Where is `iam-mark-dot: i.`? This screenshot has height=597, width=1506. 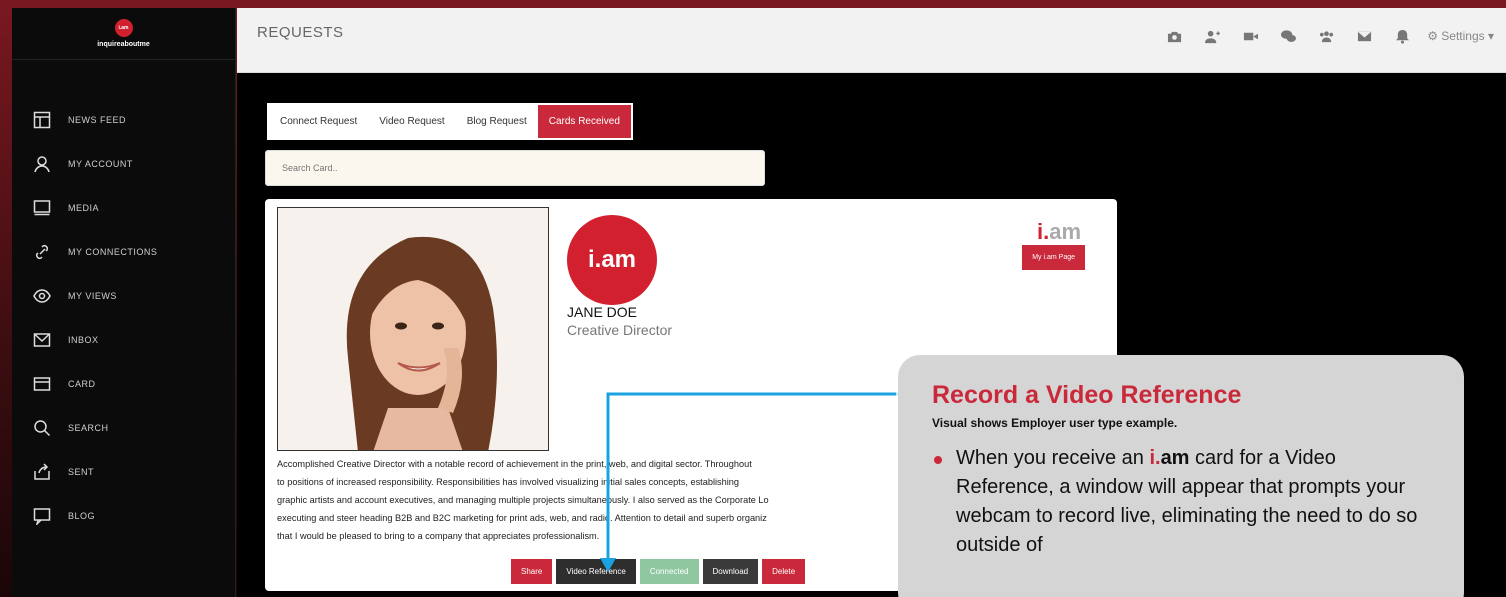
iam-mark-dot: i. is located at coordinates (1043, 231).